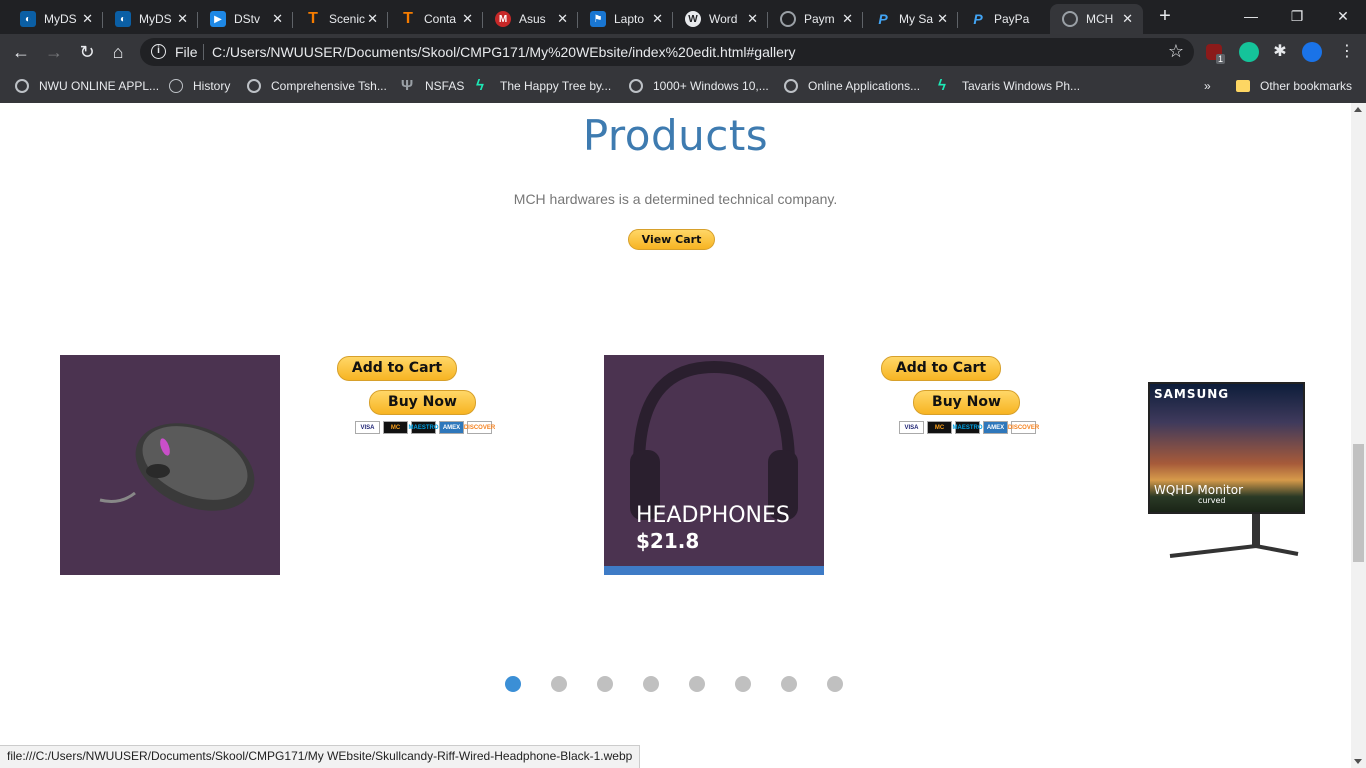 The width and height of the screenshot is (1366, 768). Describe the element at coordinates (598, 19) in the screenshot. I see `flag-icon: ⚑` at that location.